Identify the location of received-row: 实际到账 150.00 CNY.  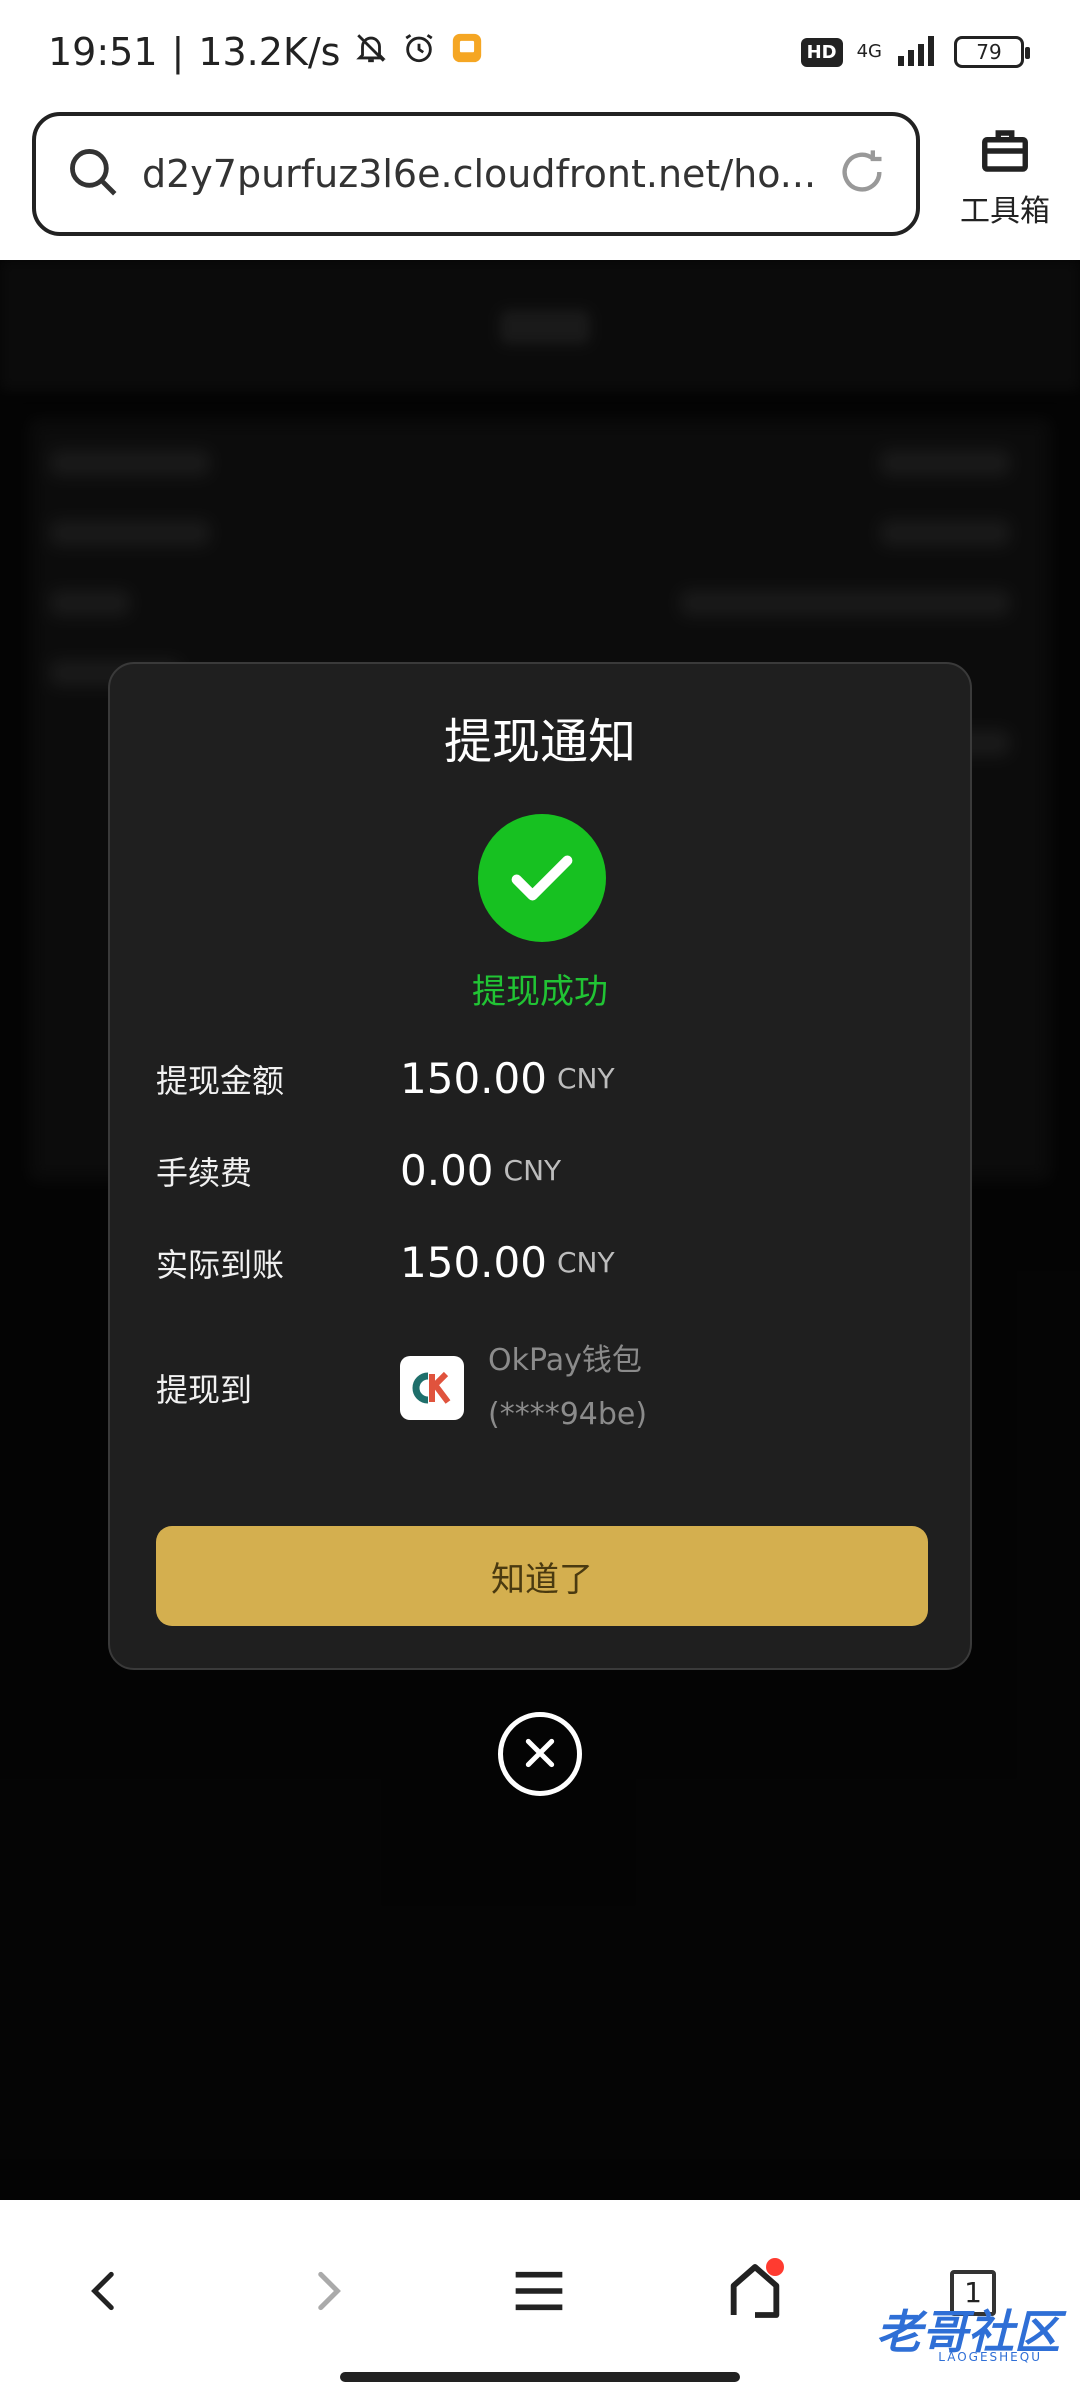
(546, 1262).